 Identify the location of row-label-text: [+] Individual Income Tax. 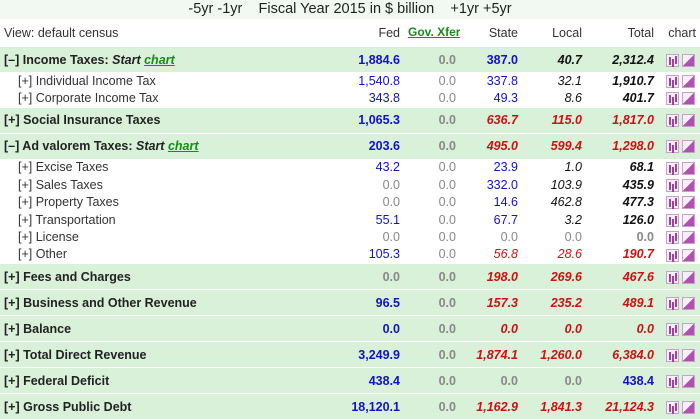
(87, 81).